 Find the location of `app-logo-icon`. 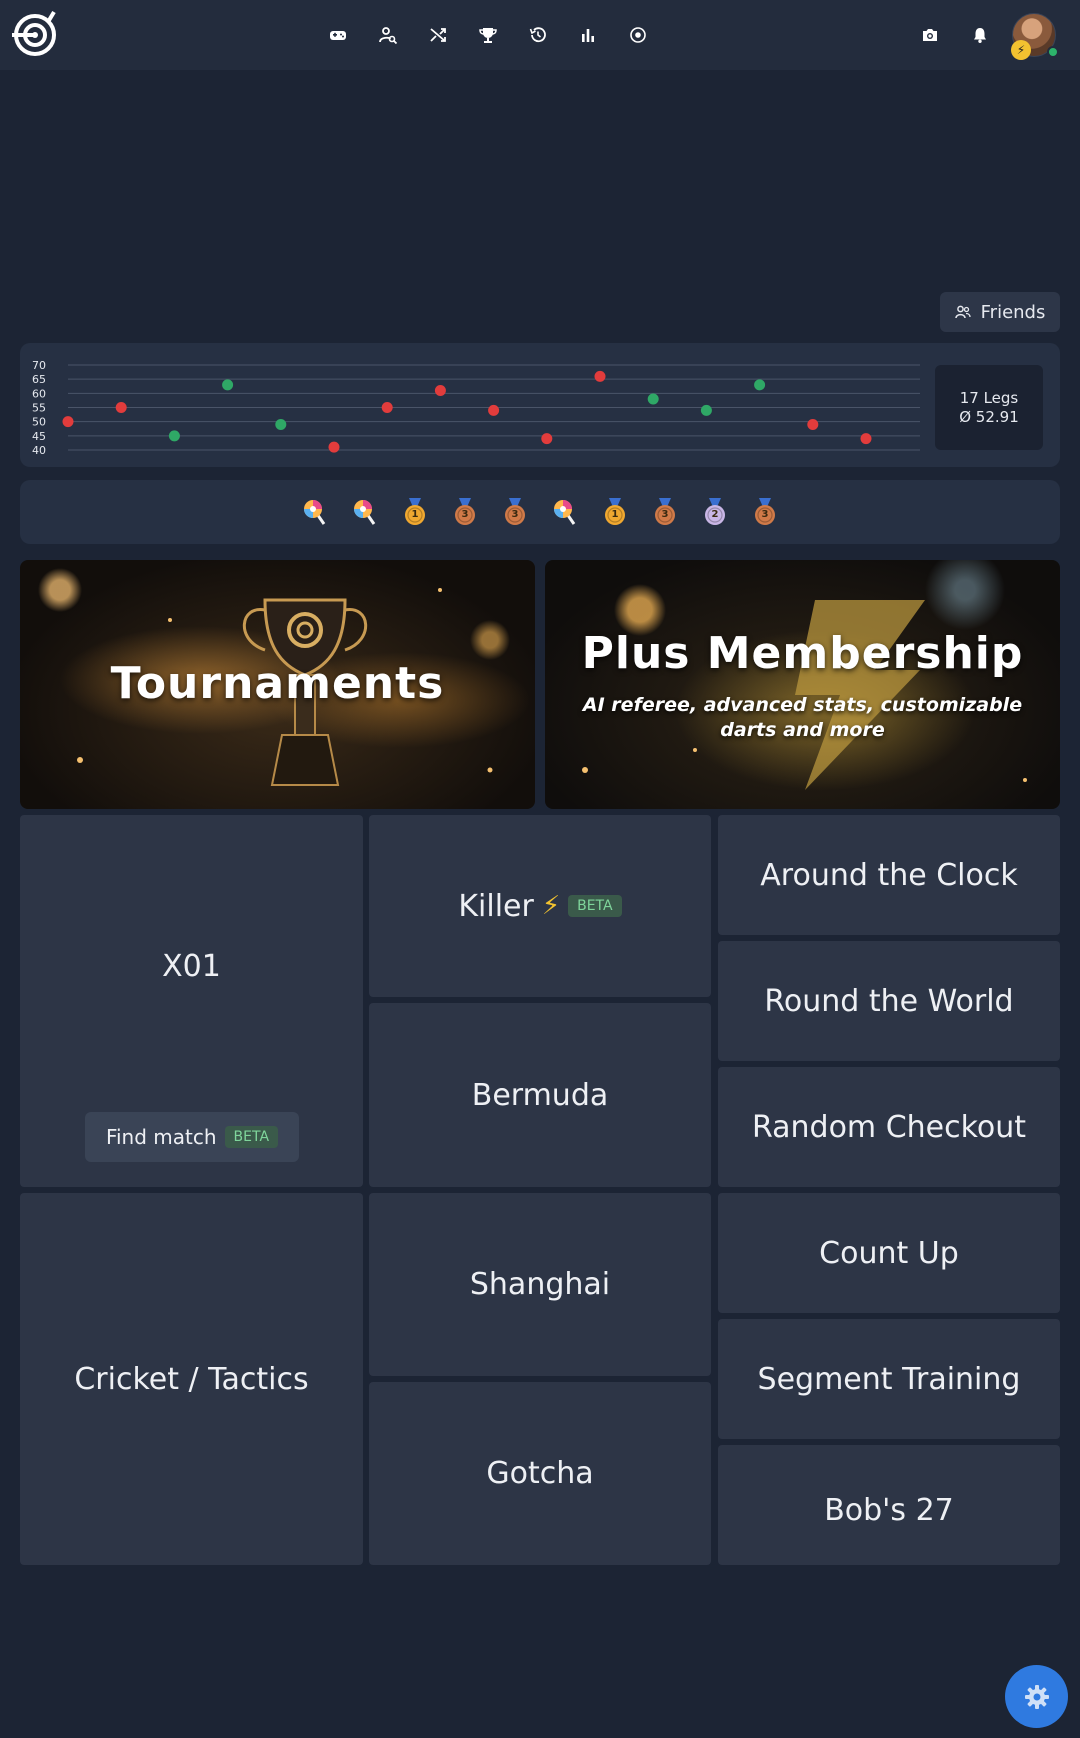

app-logo-icon is located at coordinates (35, 35).